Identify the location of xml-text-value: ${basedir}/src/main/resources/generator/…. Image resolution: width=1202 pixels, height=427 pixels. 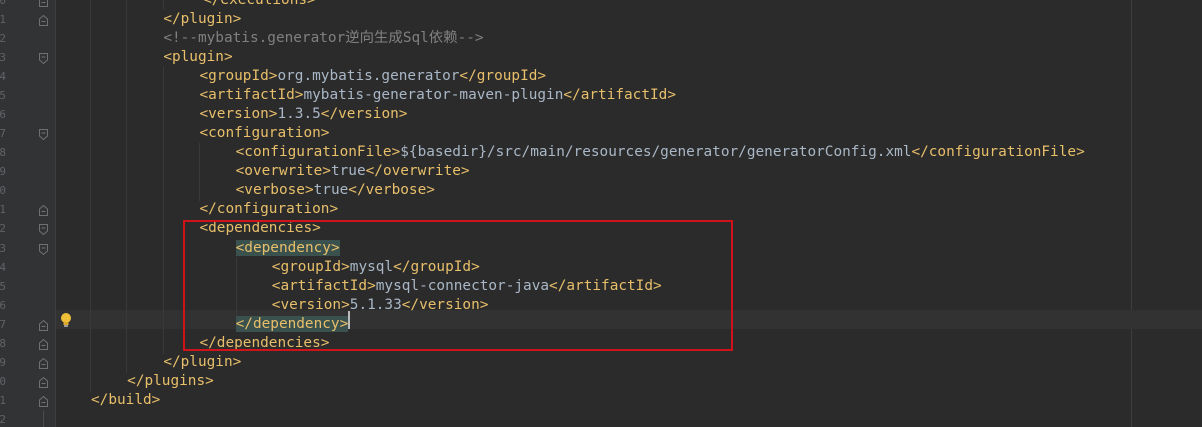
(656, 152).